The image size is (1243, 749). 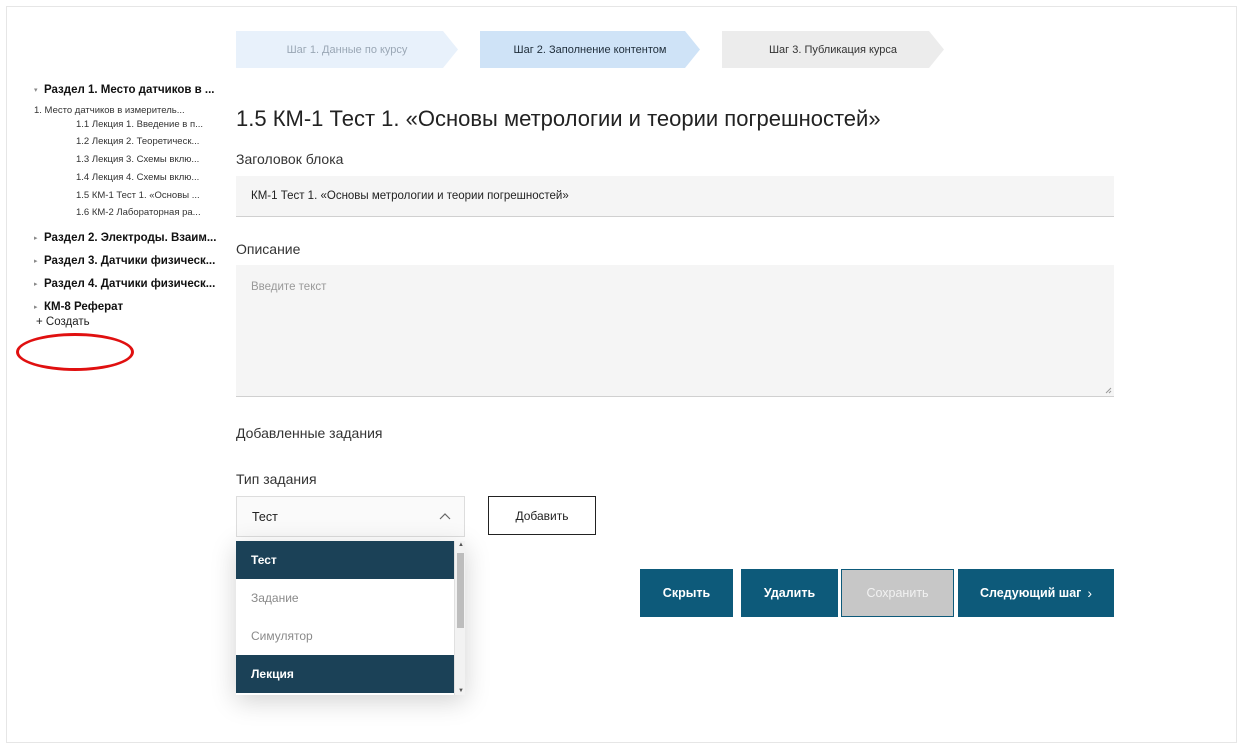 What do you see at coordinates (542, 515) in the screenshot?
I see `add-button: Добавить` at bounding box center [542, 515].